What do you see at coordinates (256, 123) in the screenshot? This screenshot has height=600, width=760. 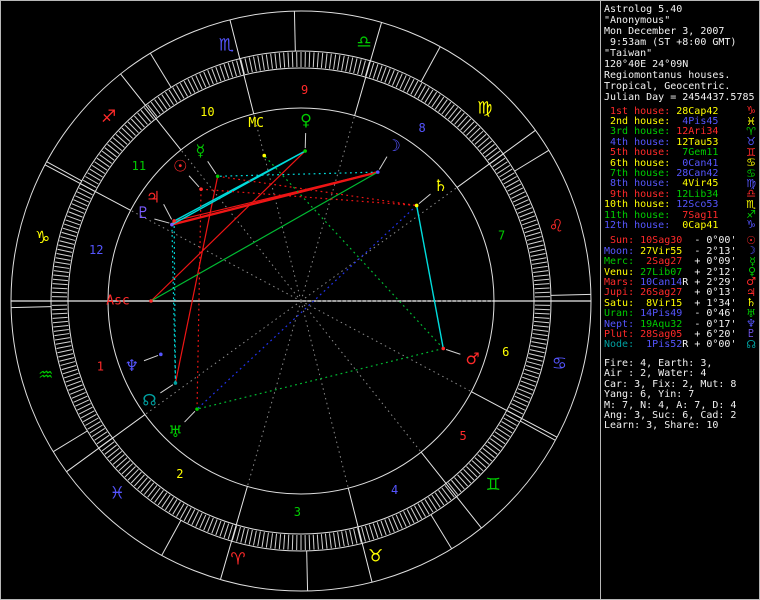 I see `mc-label: MC` at bounding box center [256, 123].